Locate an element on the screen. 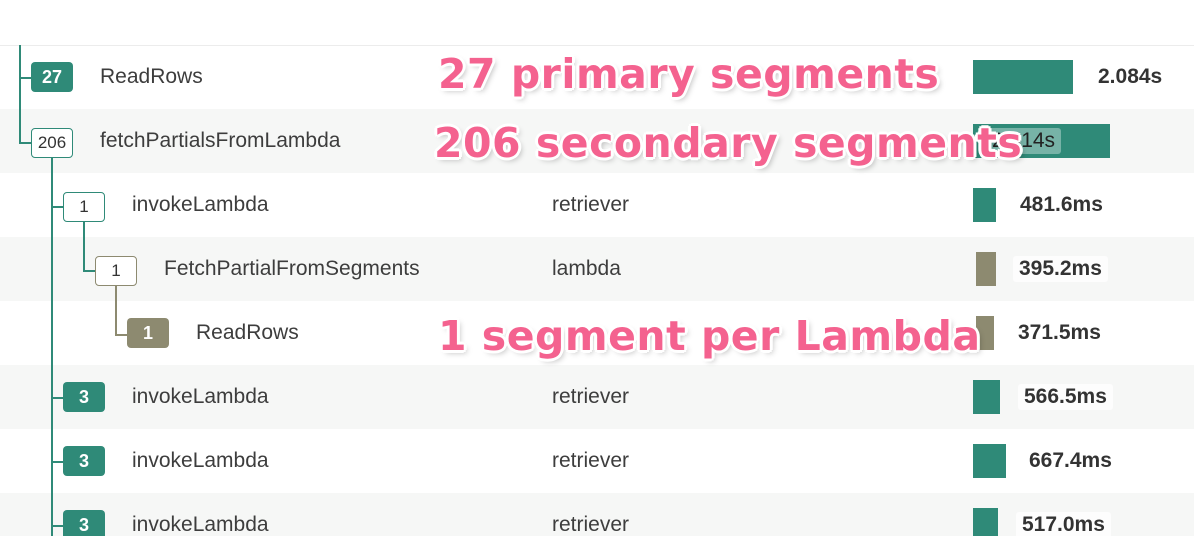 The width and height of the screenshot is (1194, 536). span-count-badge: 27 is located at coordinates (52, 77).